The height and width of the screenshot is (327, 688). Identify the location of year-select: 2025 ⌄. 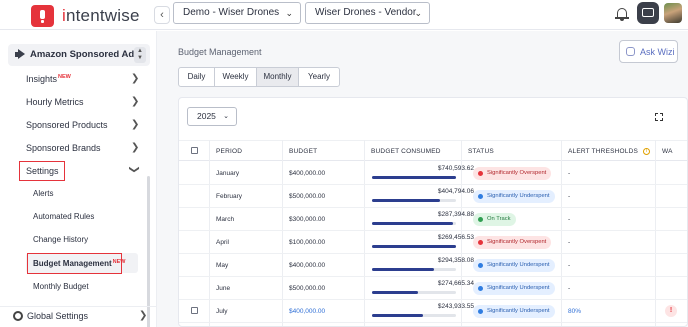
(212, 116).